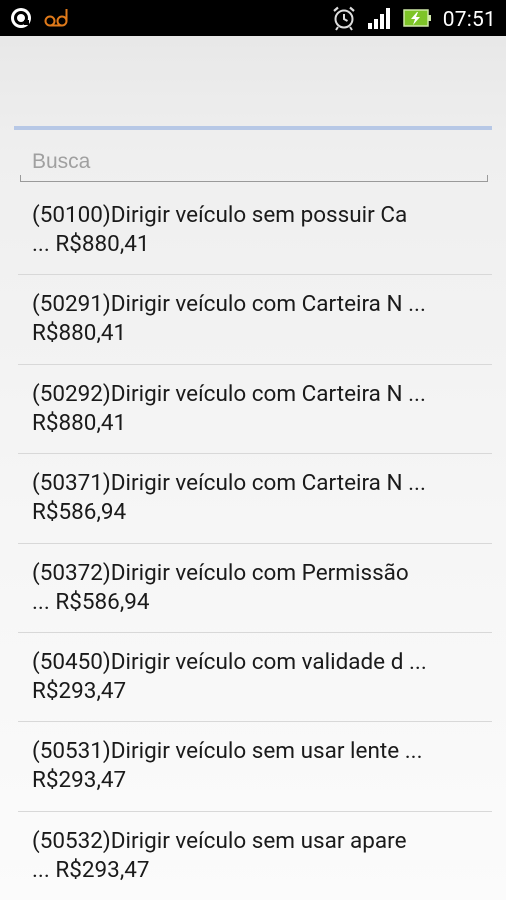 The image size is (506, 900). What do you see at coordinates (91, 601) in the screenshot?
I see `item-value: ... R$586,94` at bounding box center [91, 601].